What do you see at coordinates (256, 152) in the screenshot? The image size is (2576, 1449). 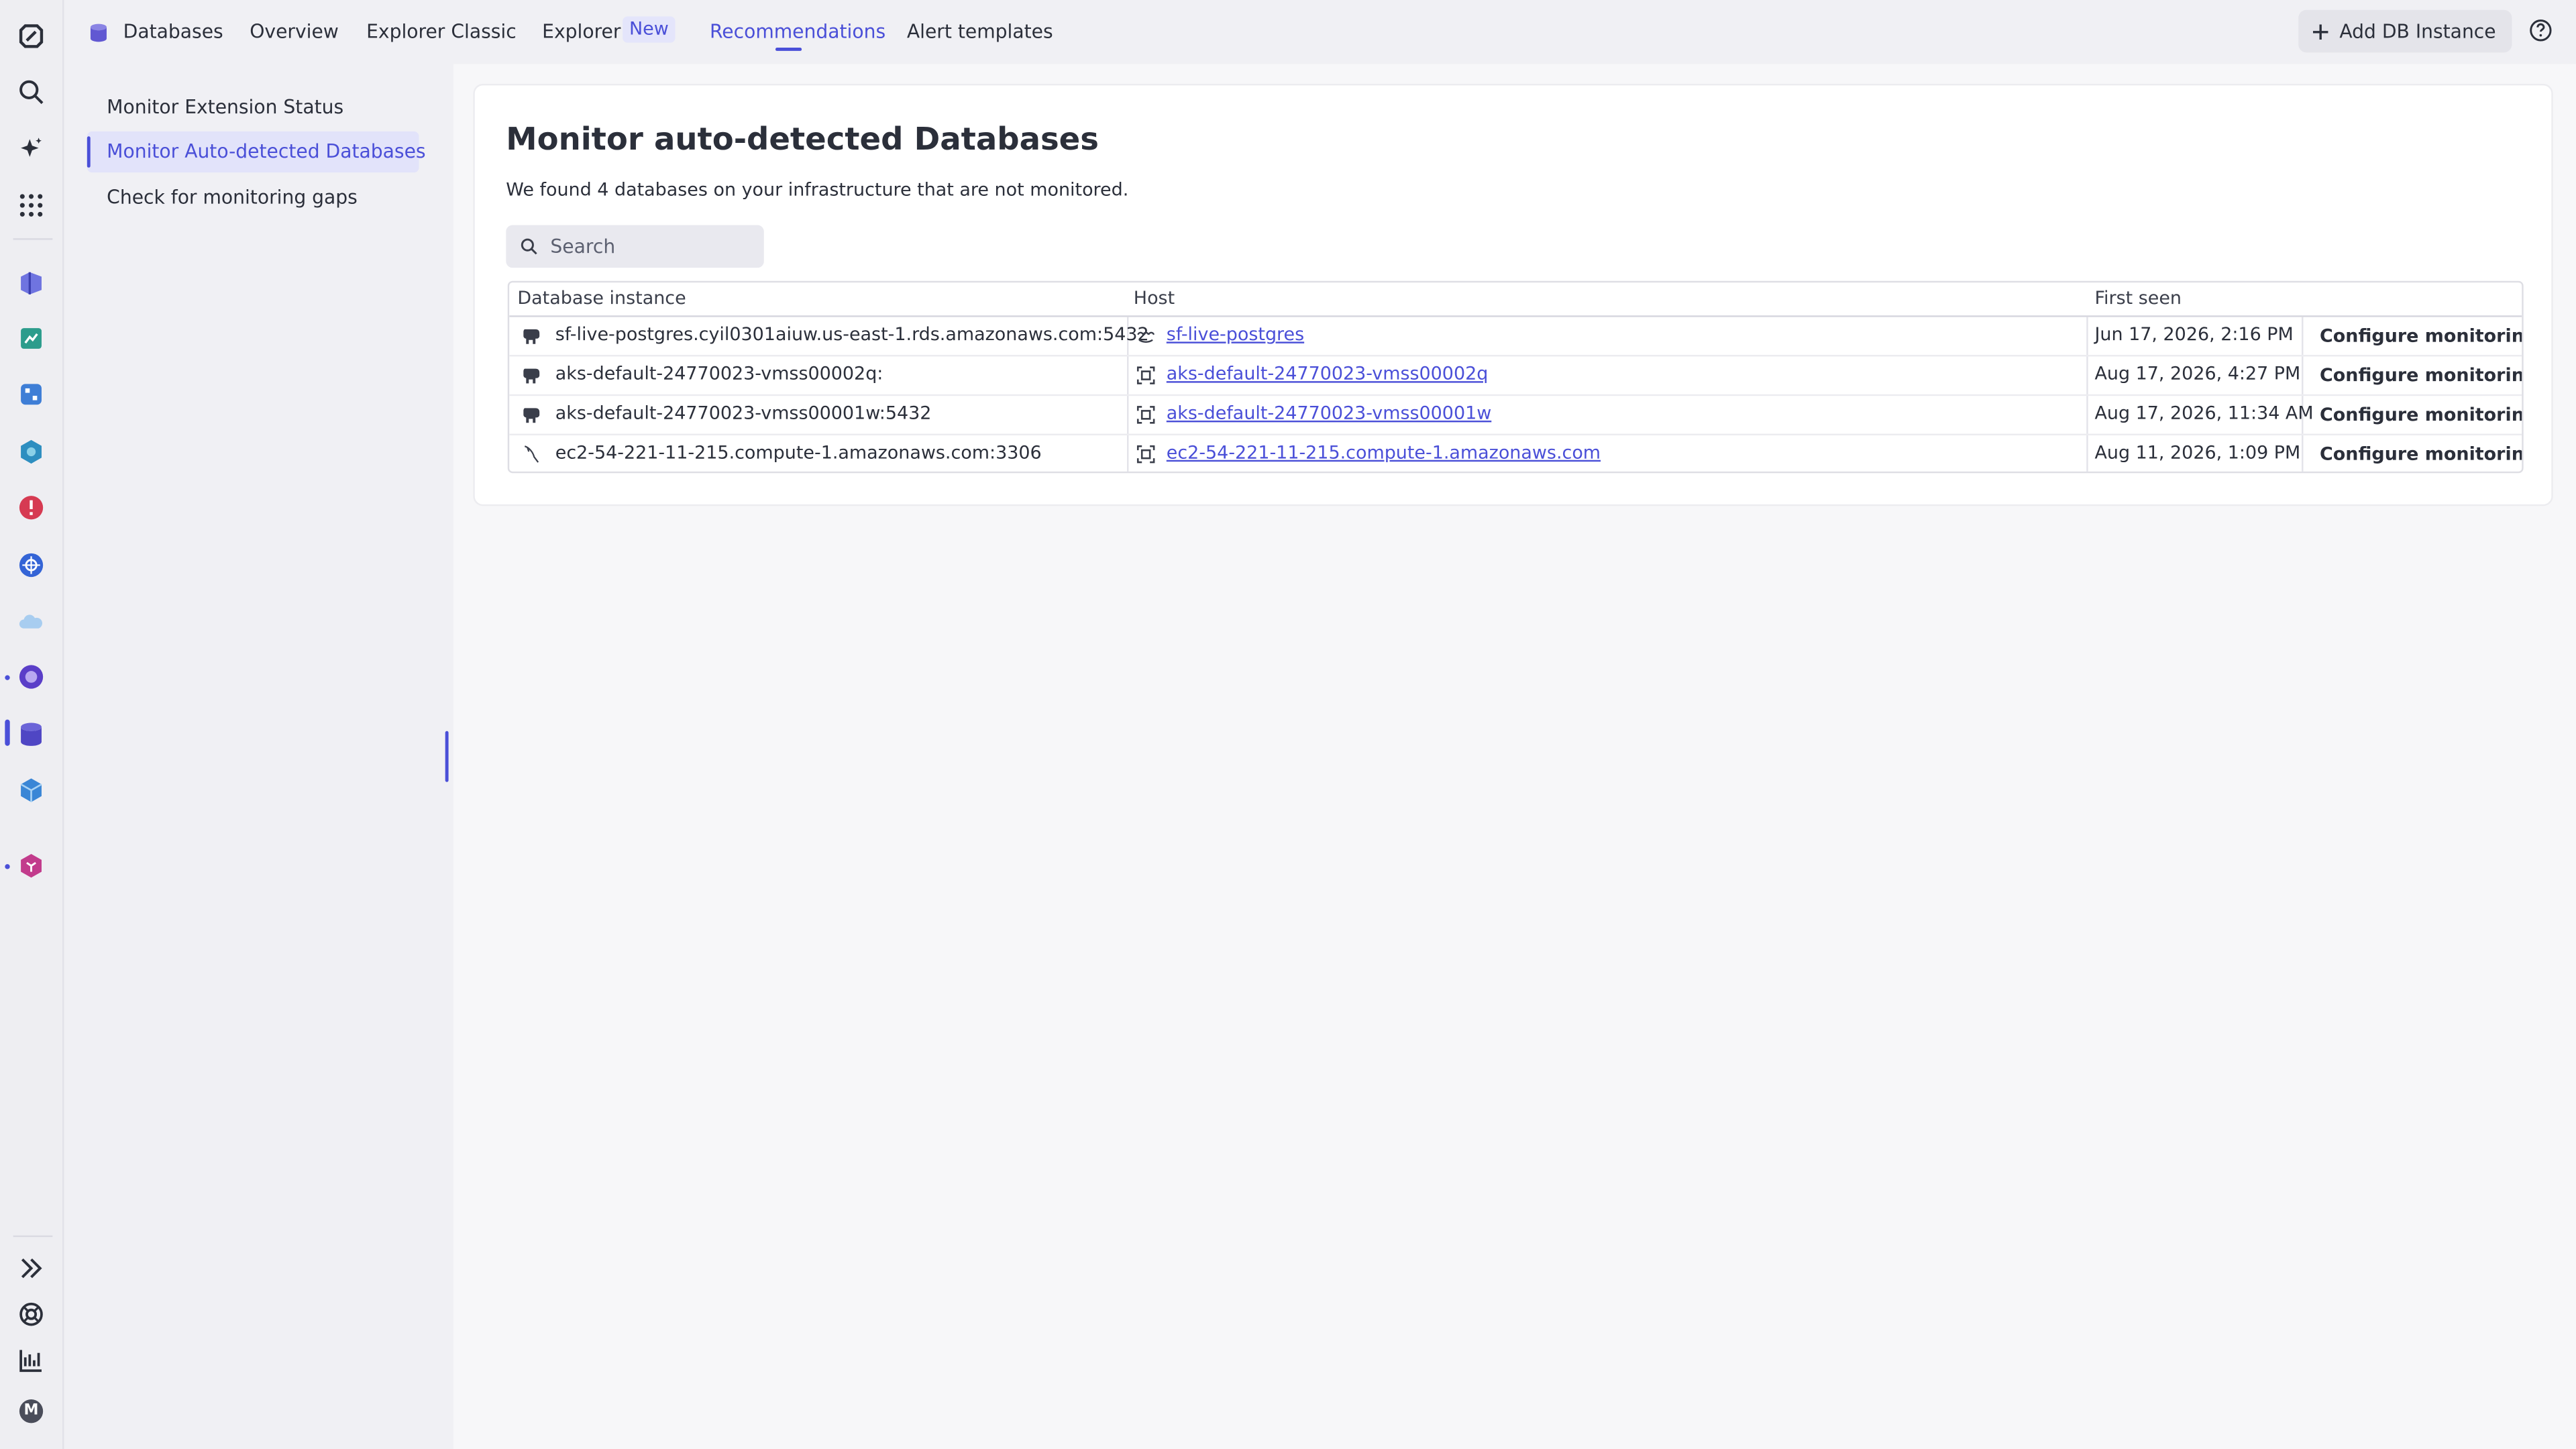 I see `nav-monitor-auto-detected-databases: Monitor Auto-detected Databases` at bounding box center [256, 152].